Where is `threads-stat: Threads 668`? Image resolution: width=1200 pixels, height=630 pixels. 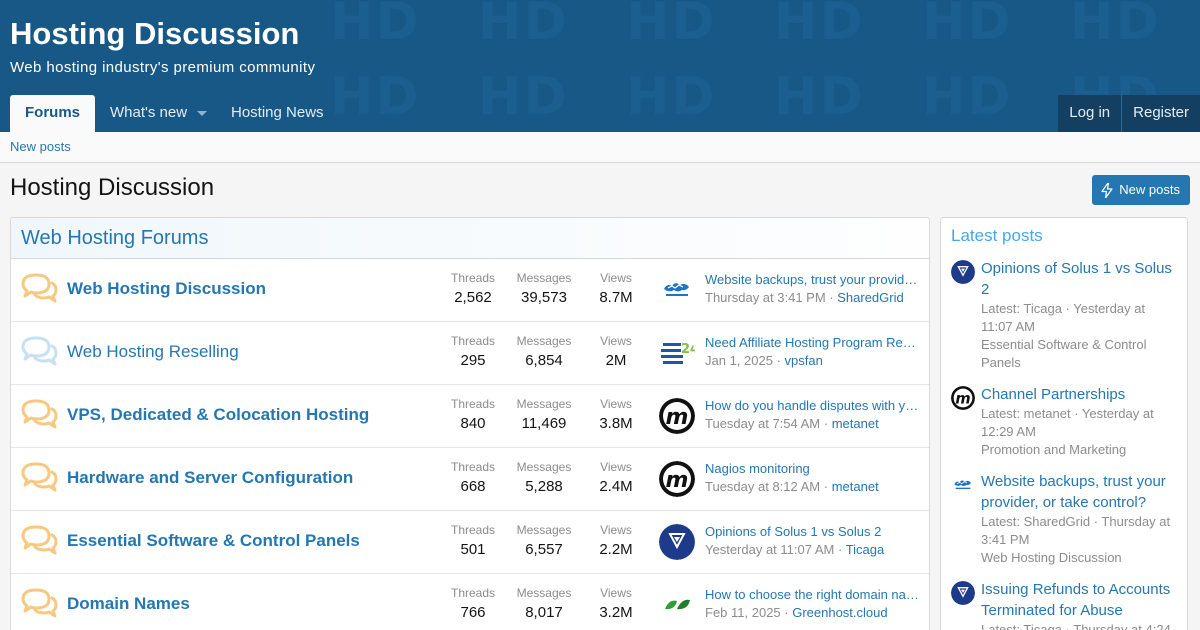 threads-stat: Threads 668 is located at coordinates (473, 477).